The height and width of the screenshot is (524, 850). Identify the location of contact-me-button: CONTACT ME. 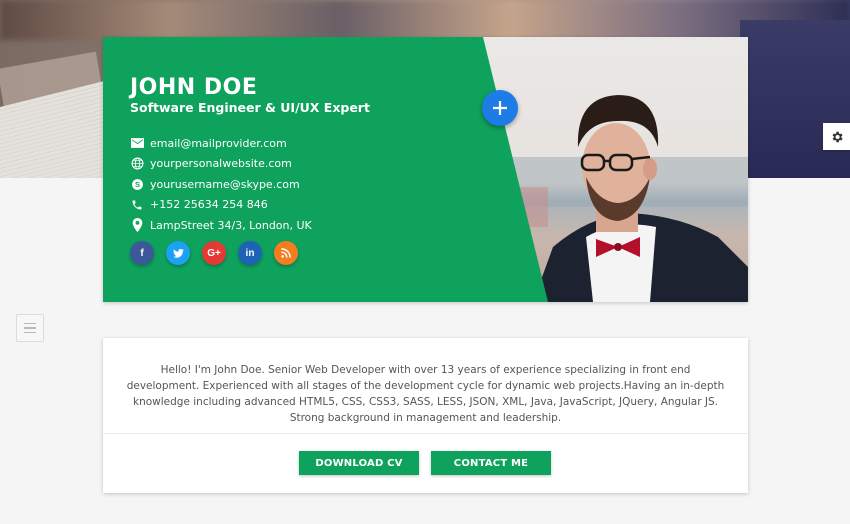
(491, 463).